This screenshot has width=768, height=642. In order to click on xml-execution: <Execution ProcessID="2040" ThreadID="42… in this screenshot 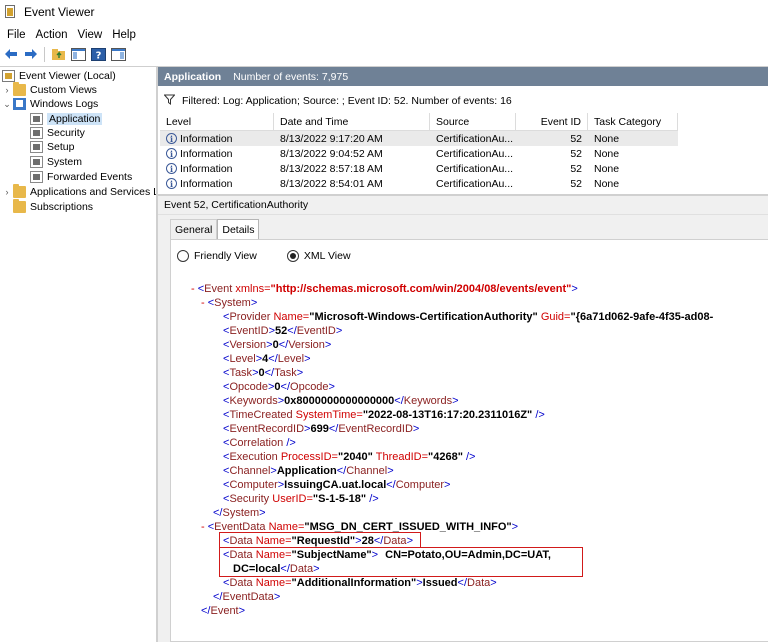, I will do `click(349, 457)`.